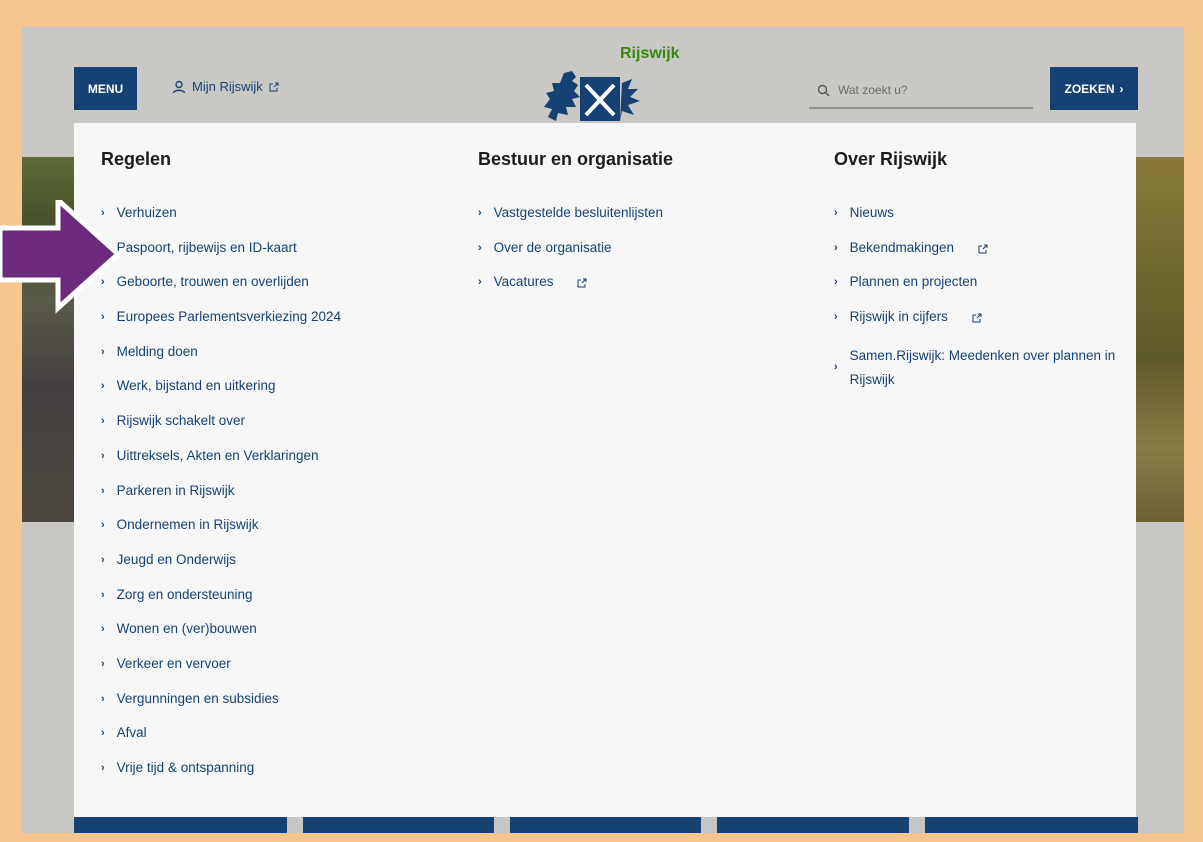 This screenshot has width=1203, height=842. I want to click on menu-item-label: Afval, so click(131, 733).